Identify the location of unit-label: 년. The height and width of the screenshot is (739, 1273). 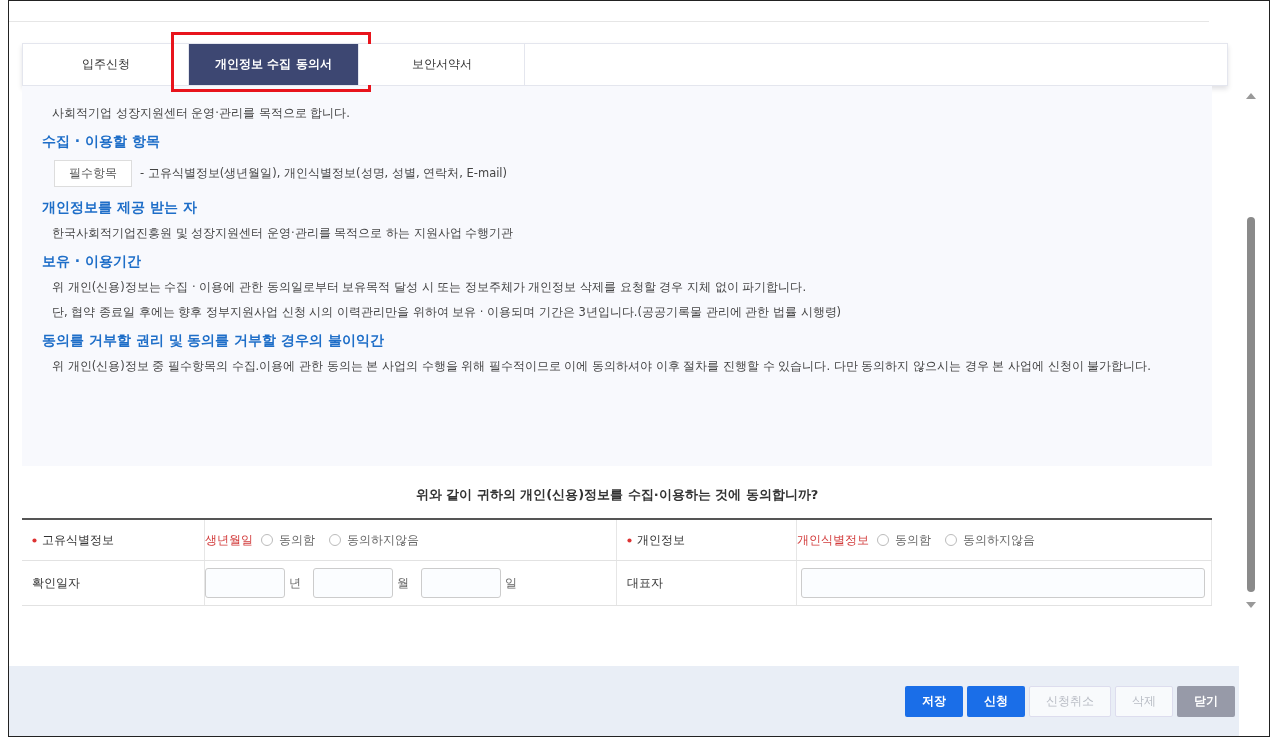
(295, 583).